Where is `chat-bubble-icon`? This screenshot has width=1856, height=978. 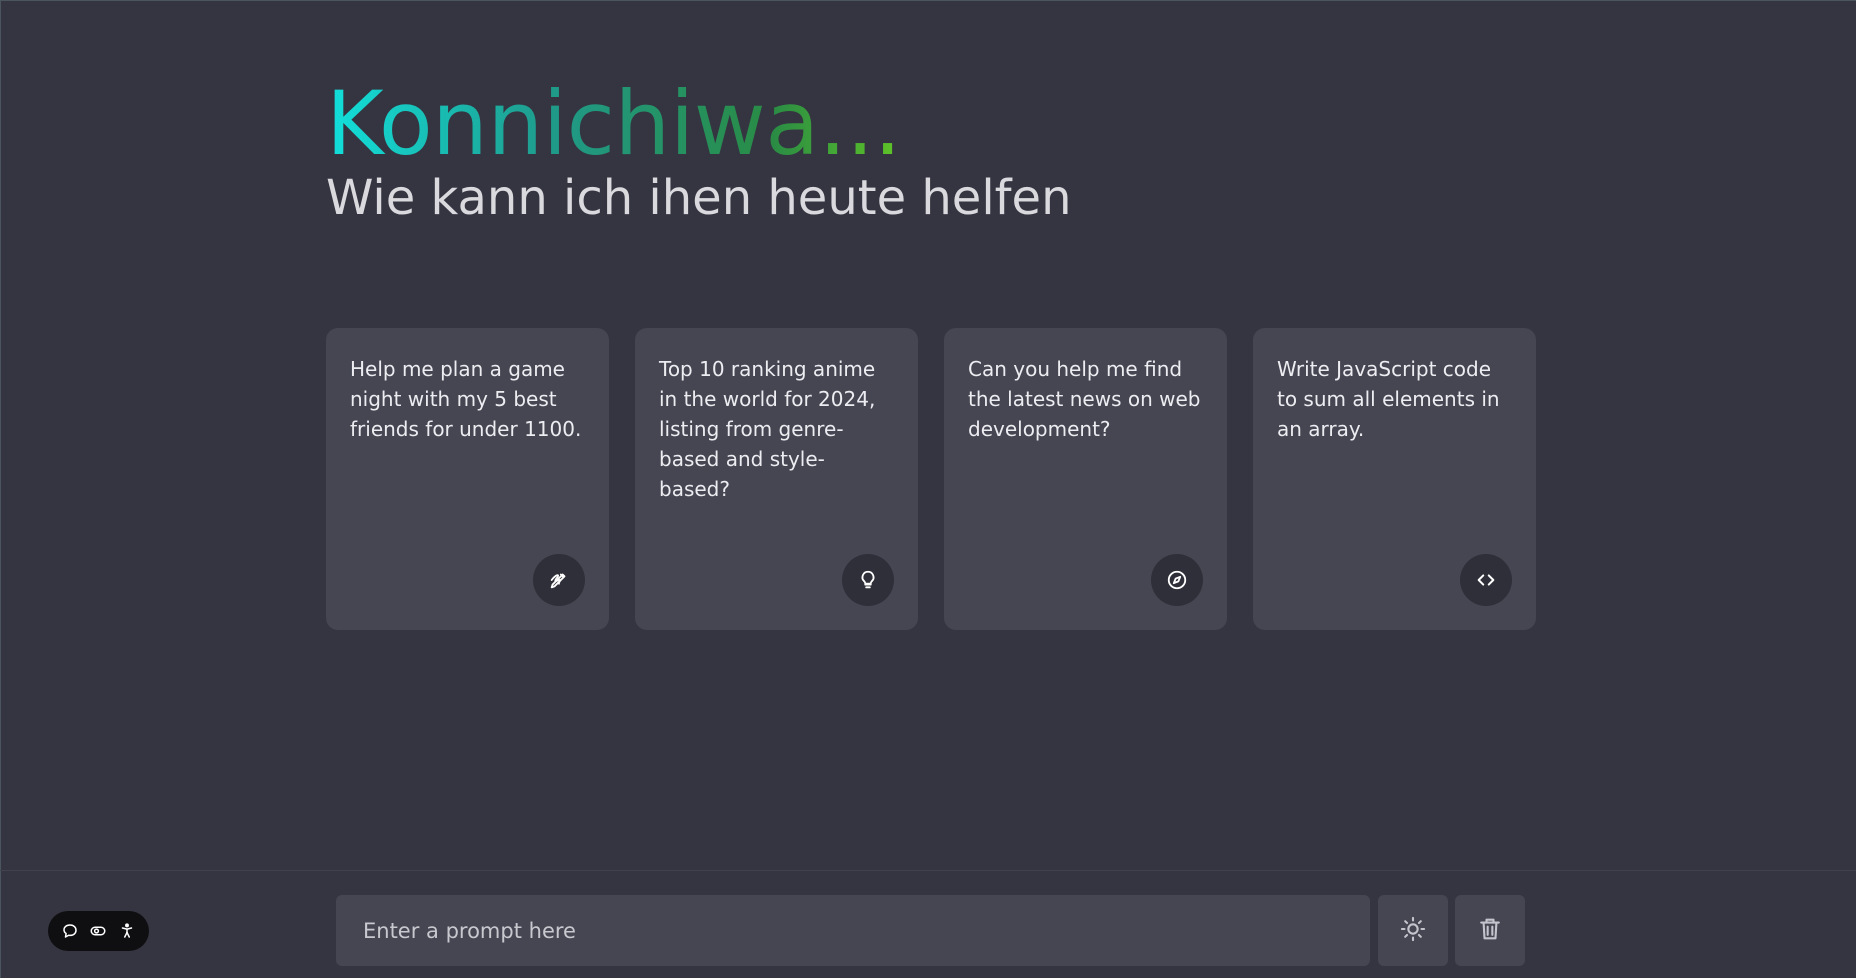
chat-bubble-icon is located at coordinates (70, 931).